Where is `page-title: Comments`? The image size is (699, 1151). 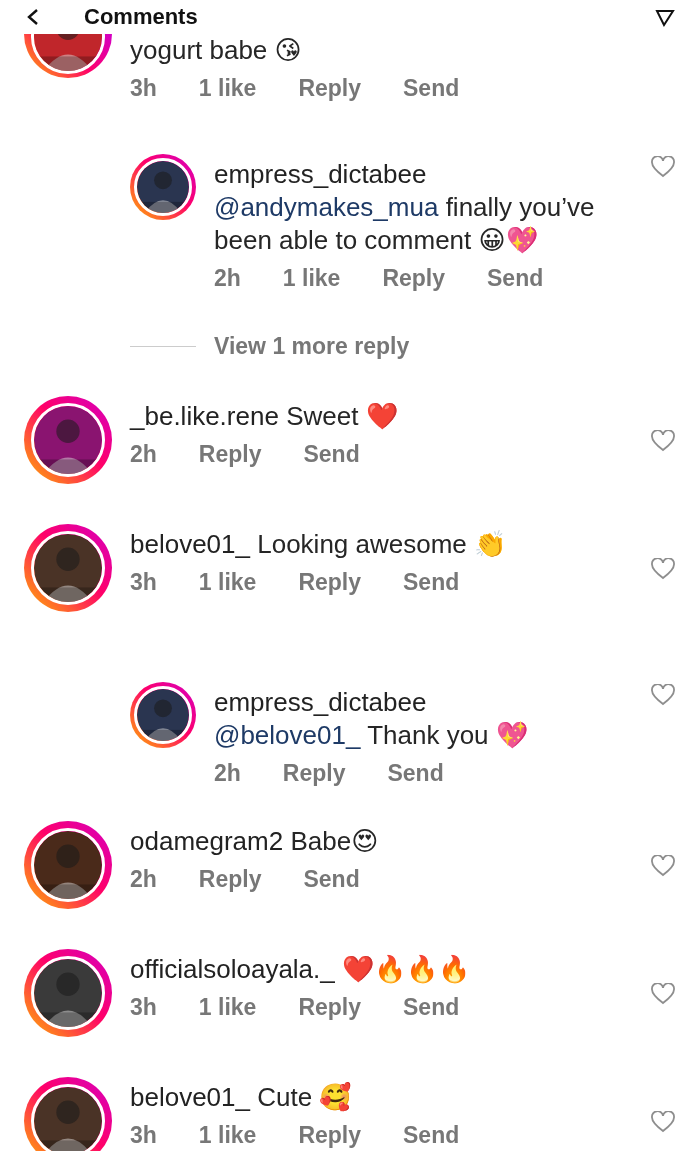 page-title: Comments is located at coordinates (141, 17).